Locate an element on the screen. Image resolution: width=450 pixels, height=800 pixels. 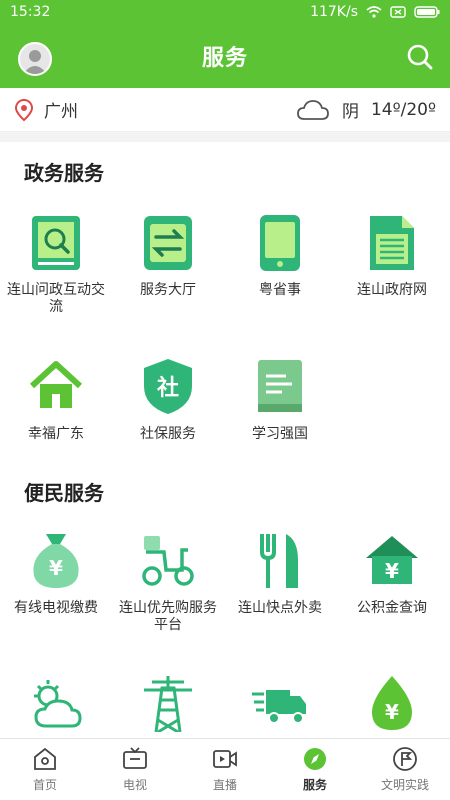
section-title-gov: 政务服务 is located at coordinates (64, 173).